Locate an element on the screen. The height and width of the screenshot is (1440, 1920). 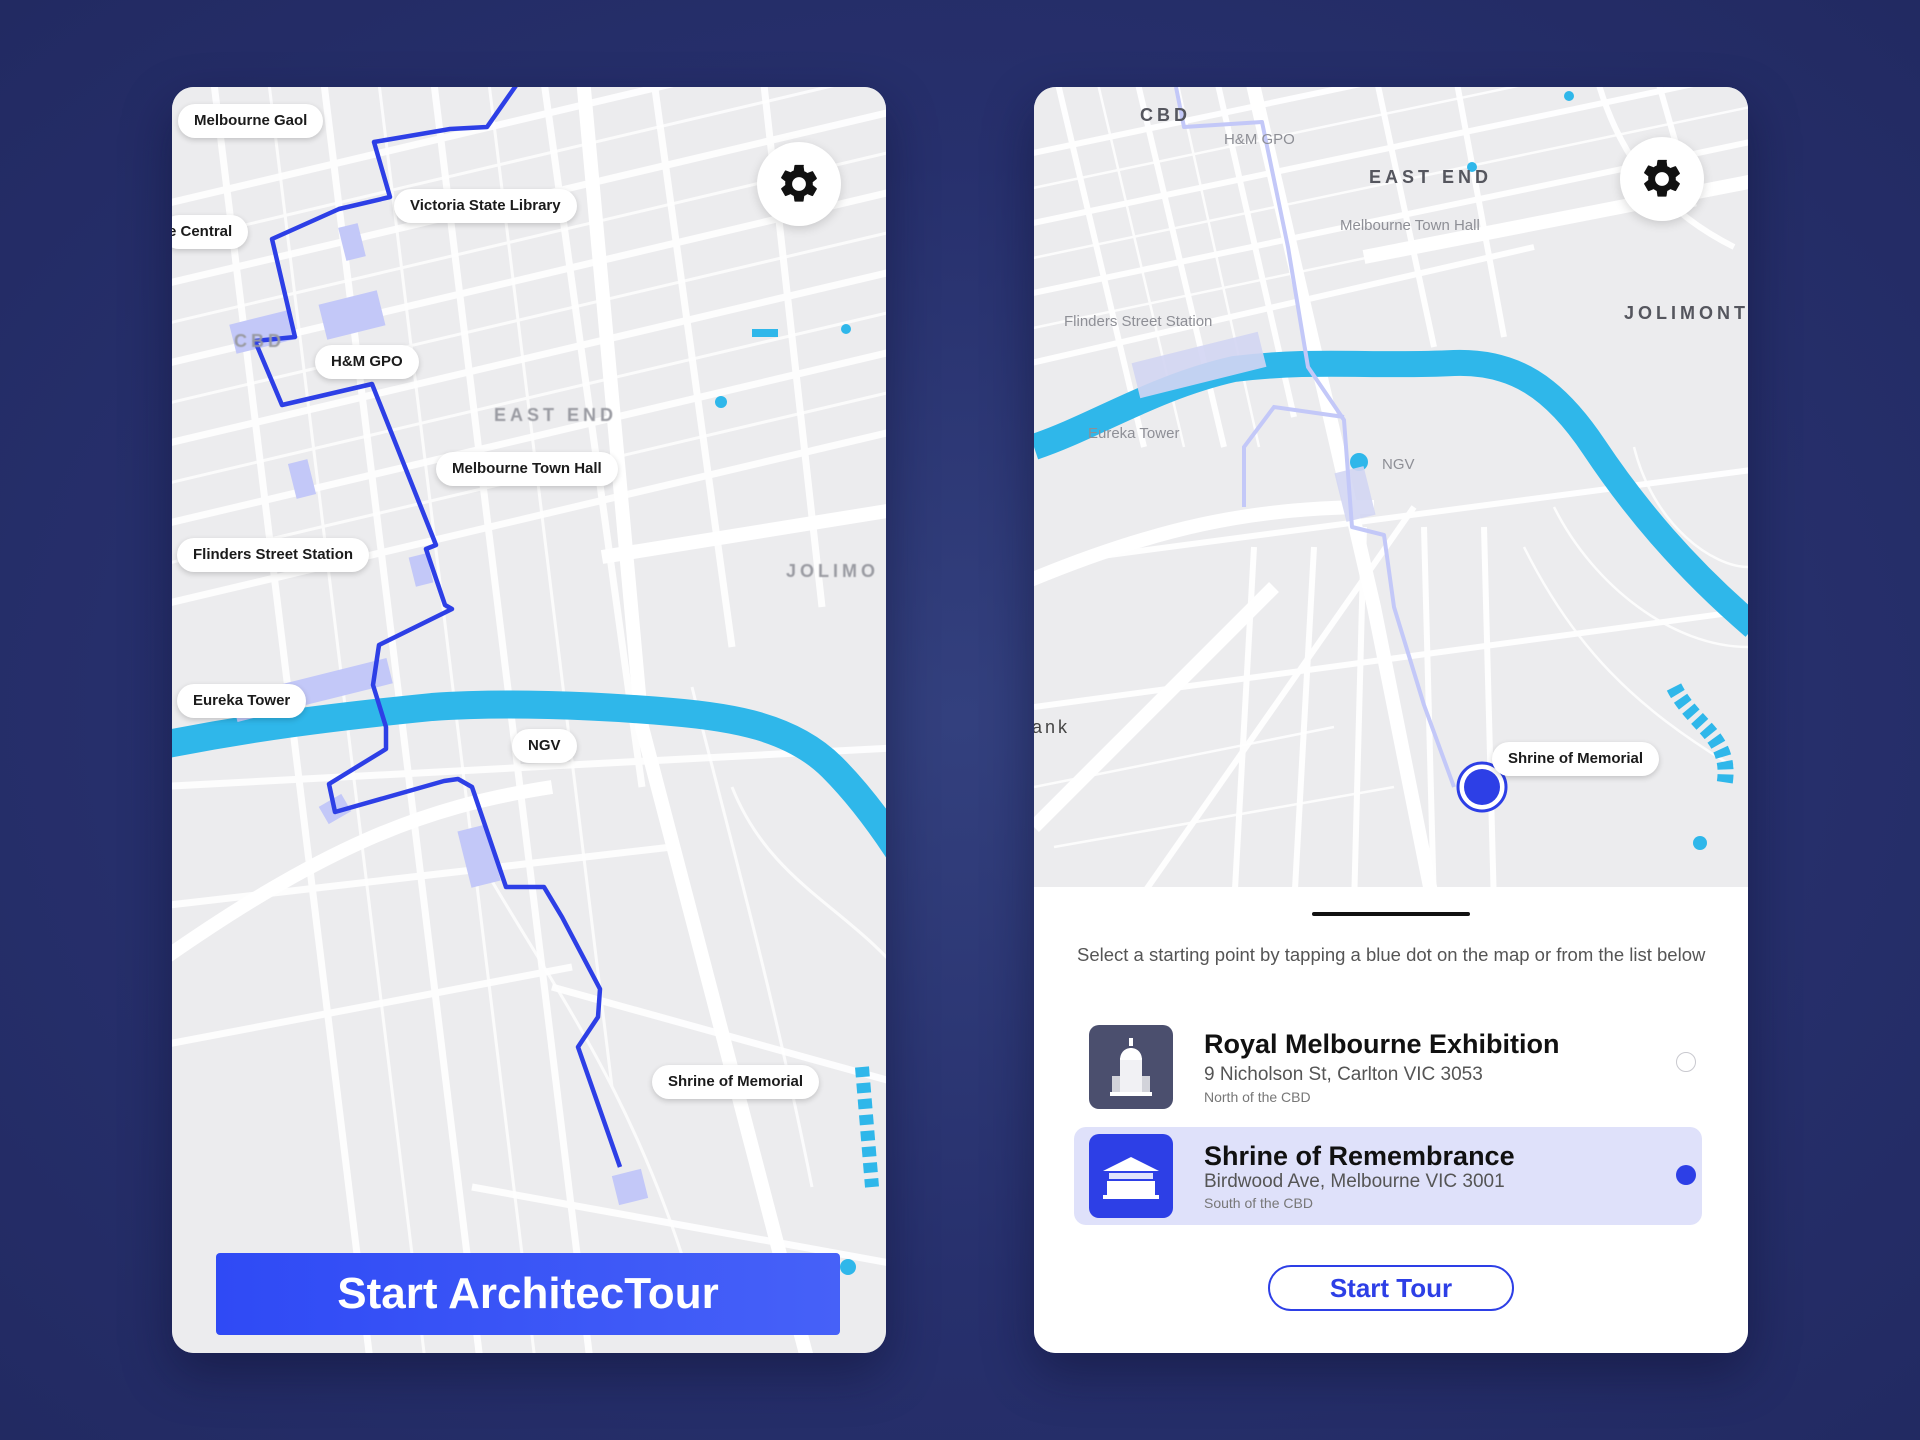
radio-unselected is located at coordinates (1686, 1062).